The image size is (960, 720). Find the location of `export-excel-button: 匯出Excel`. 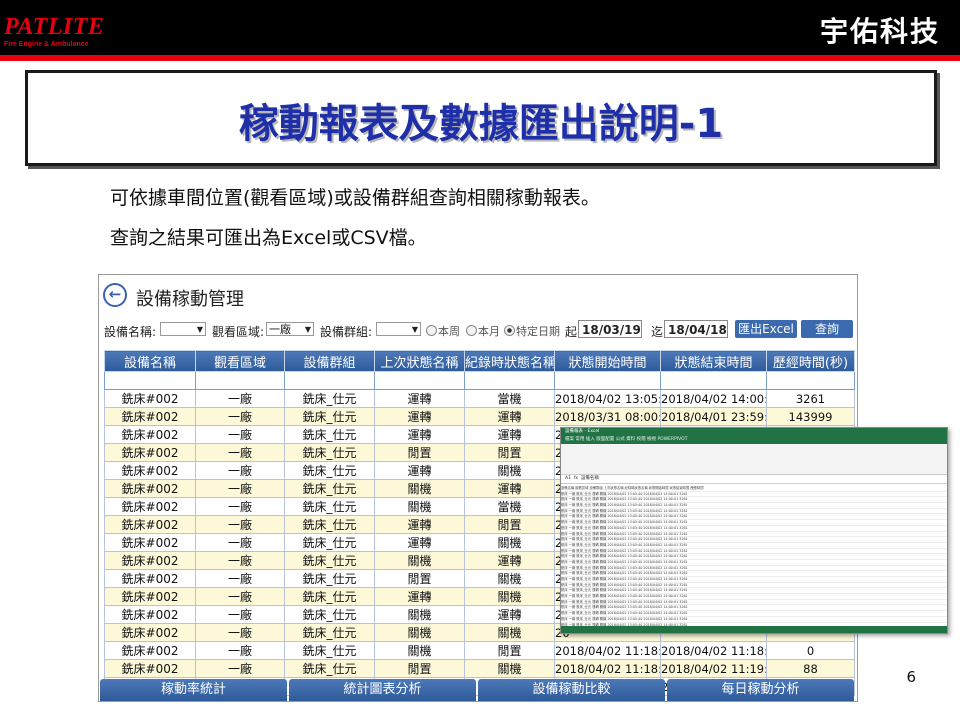

export-excel-button: 匯出Excel is located at coordinates (766, 329).